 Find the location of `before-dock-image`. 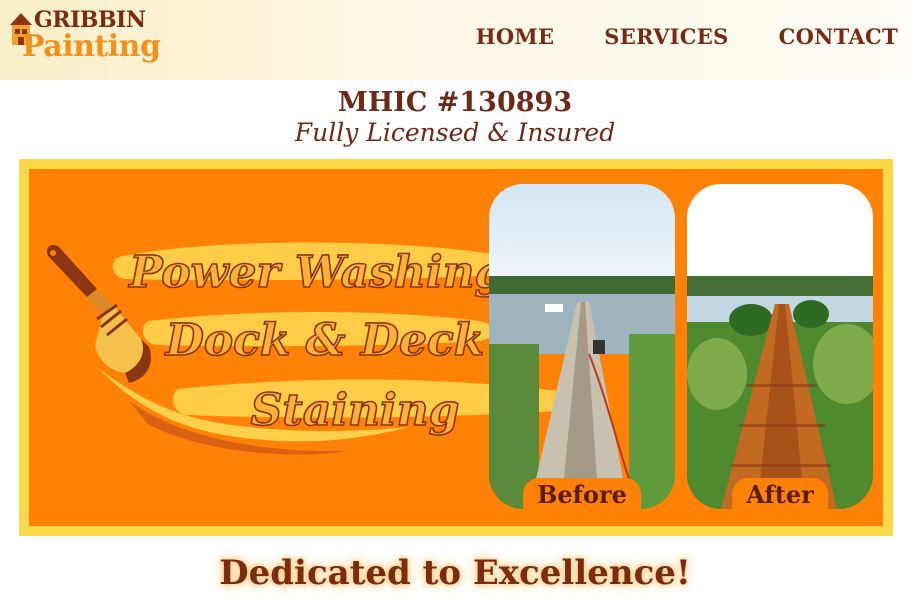

before-dock-image is located at coordinates (582, 346).